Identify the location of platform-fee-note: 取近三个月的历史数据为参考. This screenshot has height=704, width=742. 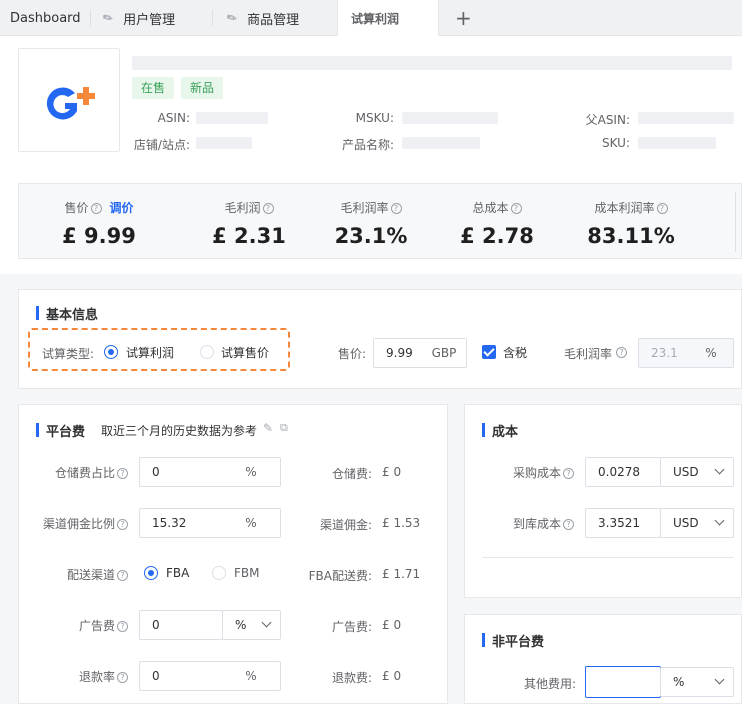
(179, 431).